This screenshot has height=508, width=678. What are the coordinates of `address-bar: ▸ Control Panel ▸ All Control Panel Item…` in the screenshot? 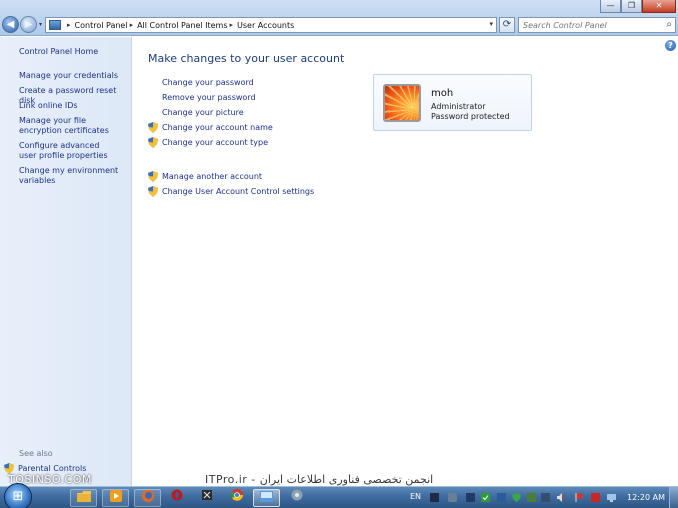 It's located at (271, 25).